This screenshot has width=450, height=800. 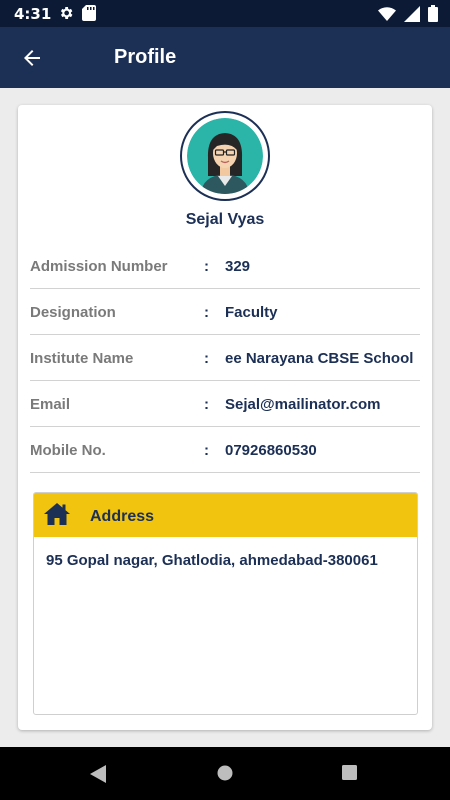 What do you see at coordinates (33, 14) in the screenshot?
I see `status-time: 4:31` at bounding box center [33, 14].